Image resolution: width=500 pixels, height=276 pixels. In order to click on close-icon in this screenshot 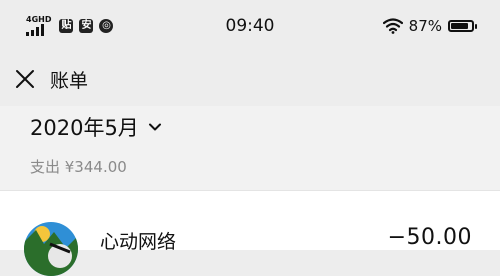, I will do `click(25, 79)`.